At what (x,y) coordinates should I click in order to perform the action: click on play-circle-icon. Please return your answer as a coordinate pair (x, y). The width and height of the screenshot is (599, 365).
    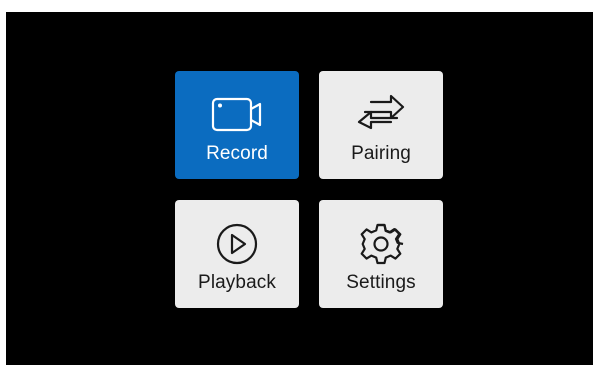
    Looking at the image, I should click on (237, 244).